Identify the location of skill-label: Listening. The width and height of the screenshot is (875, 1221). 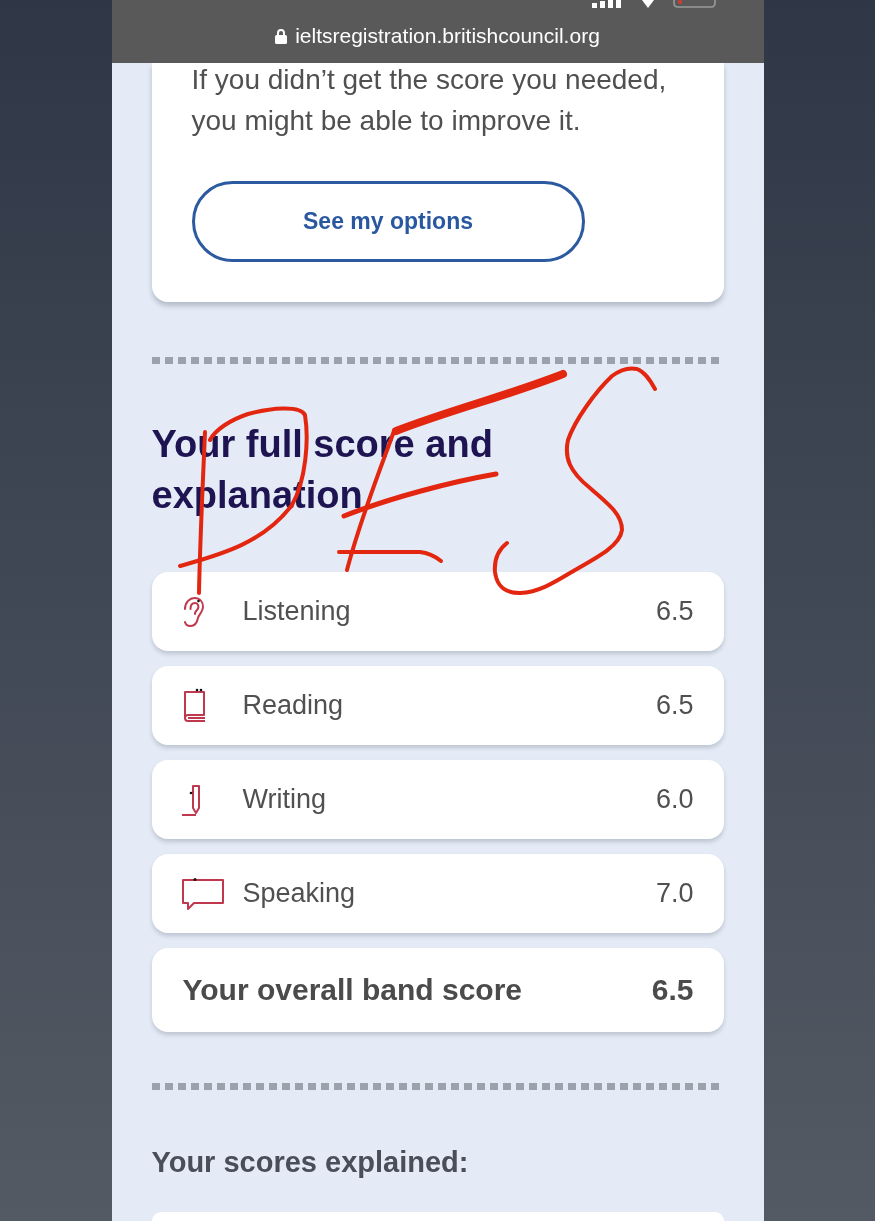
(297, 611).